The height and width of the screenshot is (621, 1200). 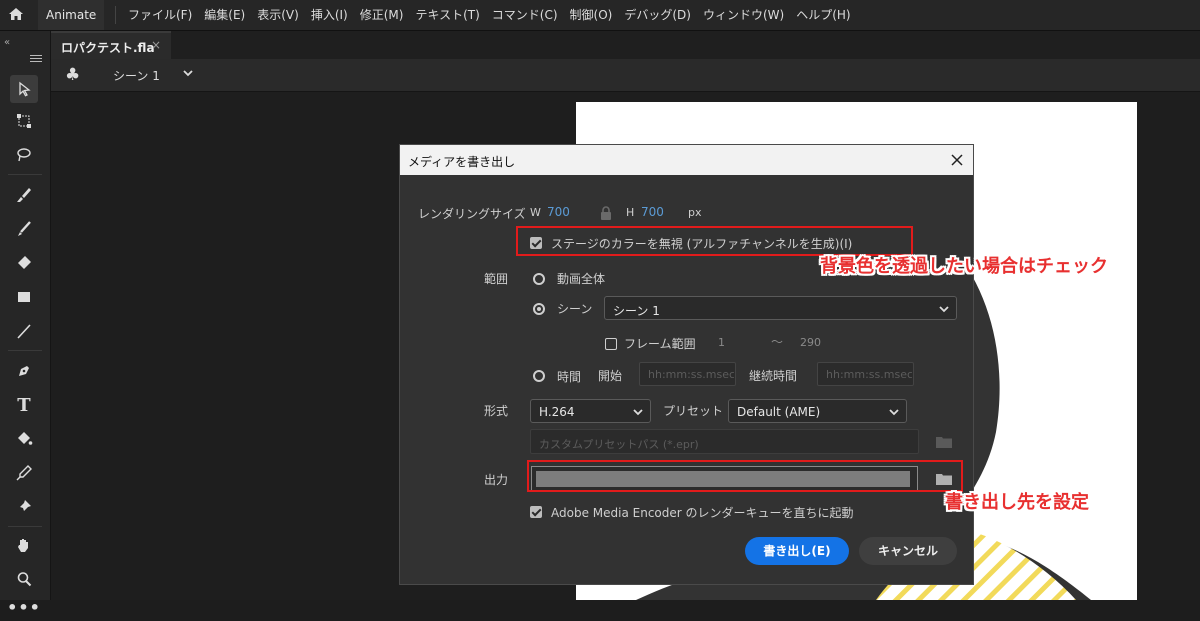 I want to click on line-tool-icon, so click(x=24, y=331).